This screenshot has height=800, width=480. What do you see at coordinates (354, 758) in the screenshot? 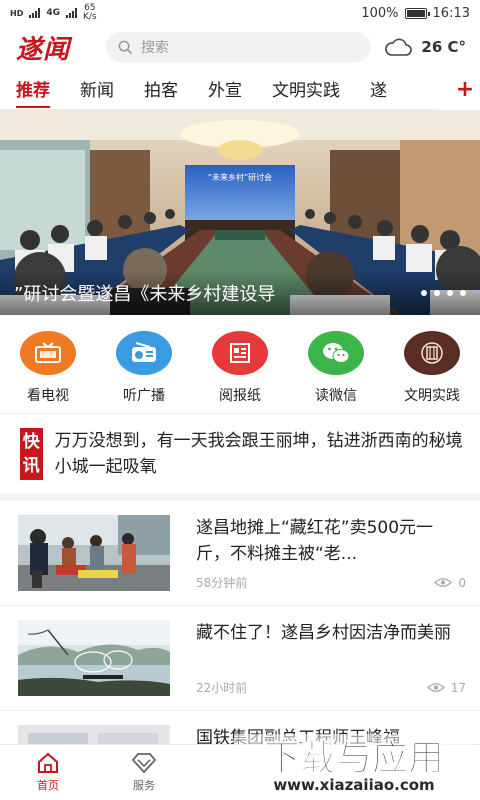
I see `watermark-brand: 下载与应用` at bounding box center [354, 758].